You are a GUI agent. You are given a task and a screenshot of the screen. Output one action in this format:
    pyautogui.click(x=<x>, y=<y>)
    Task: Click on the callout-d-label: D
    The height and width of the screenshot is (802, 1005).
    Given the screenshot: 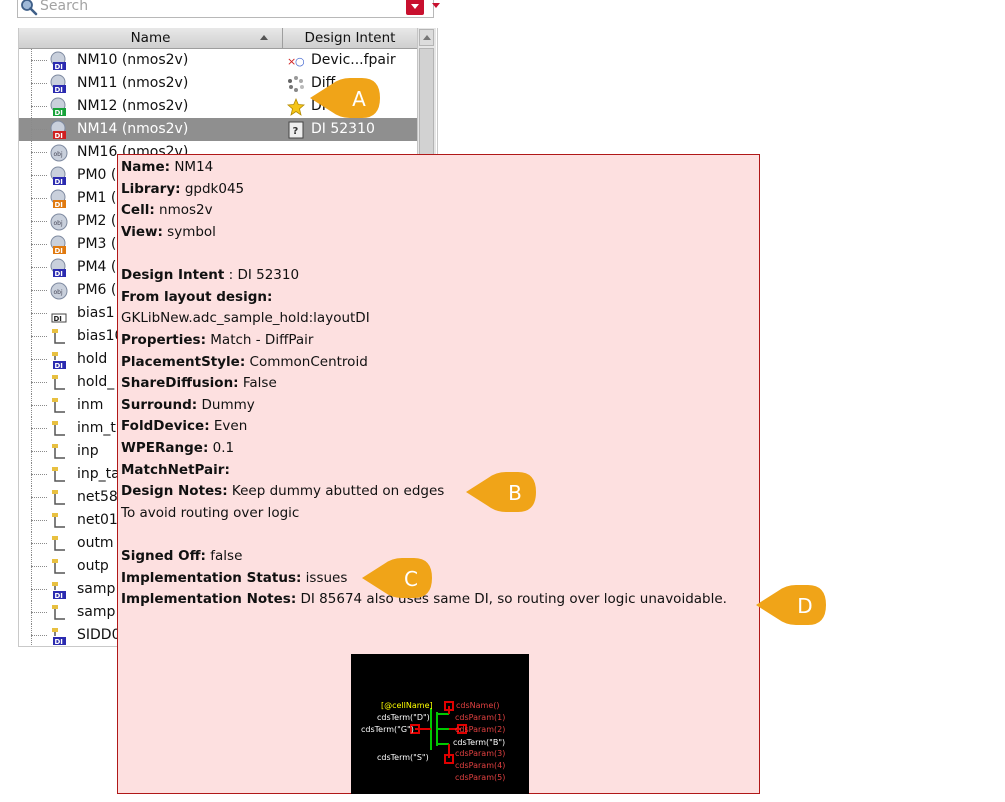 What is the action you would take?
    pyautogui.click(x=805, y=606)
    